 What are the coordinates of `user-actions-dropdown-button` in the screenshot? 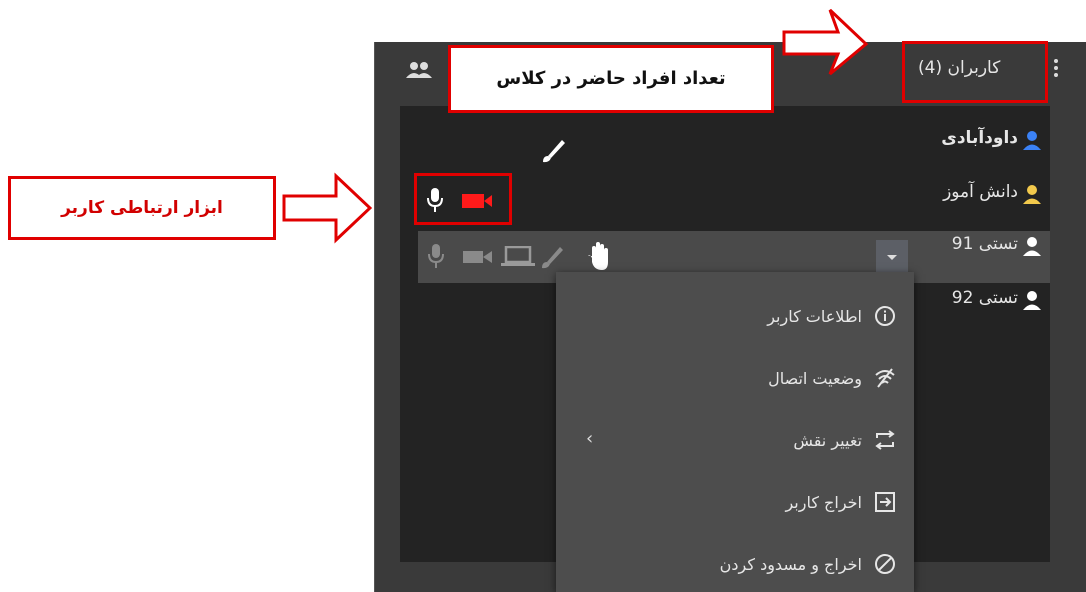 It's located at (892, 257).